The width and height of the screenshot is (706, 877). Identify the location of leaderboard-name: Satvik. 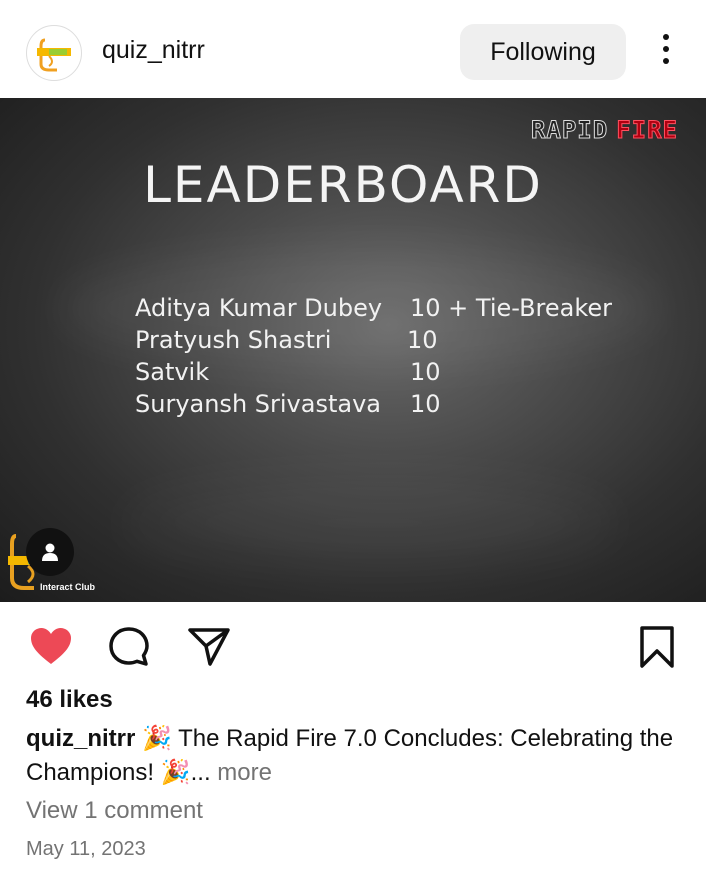
(172, 372).